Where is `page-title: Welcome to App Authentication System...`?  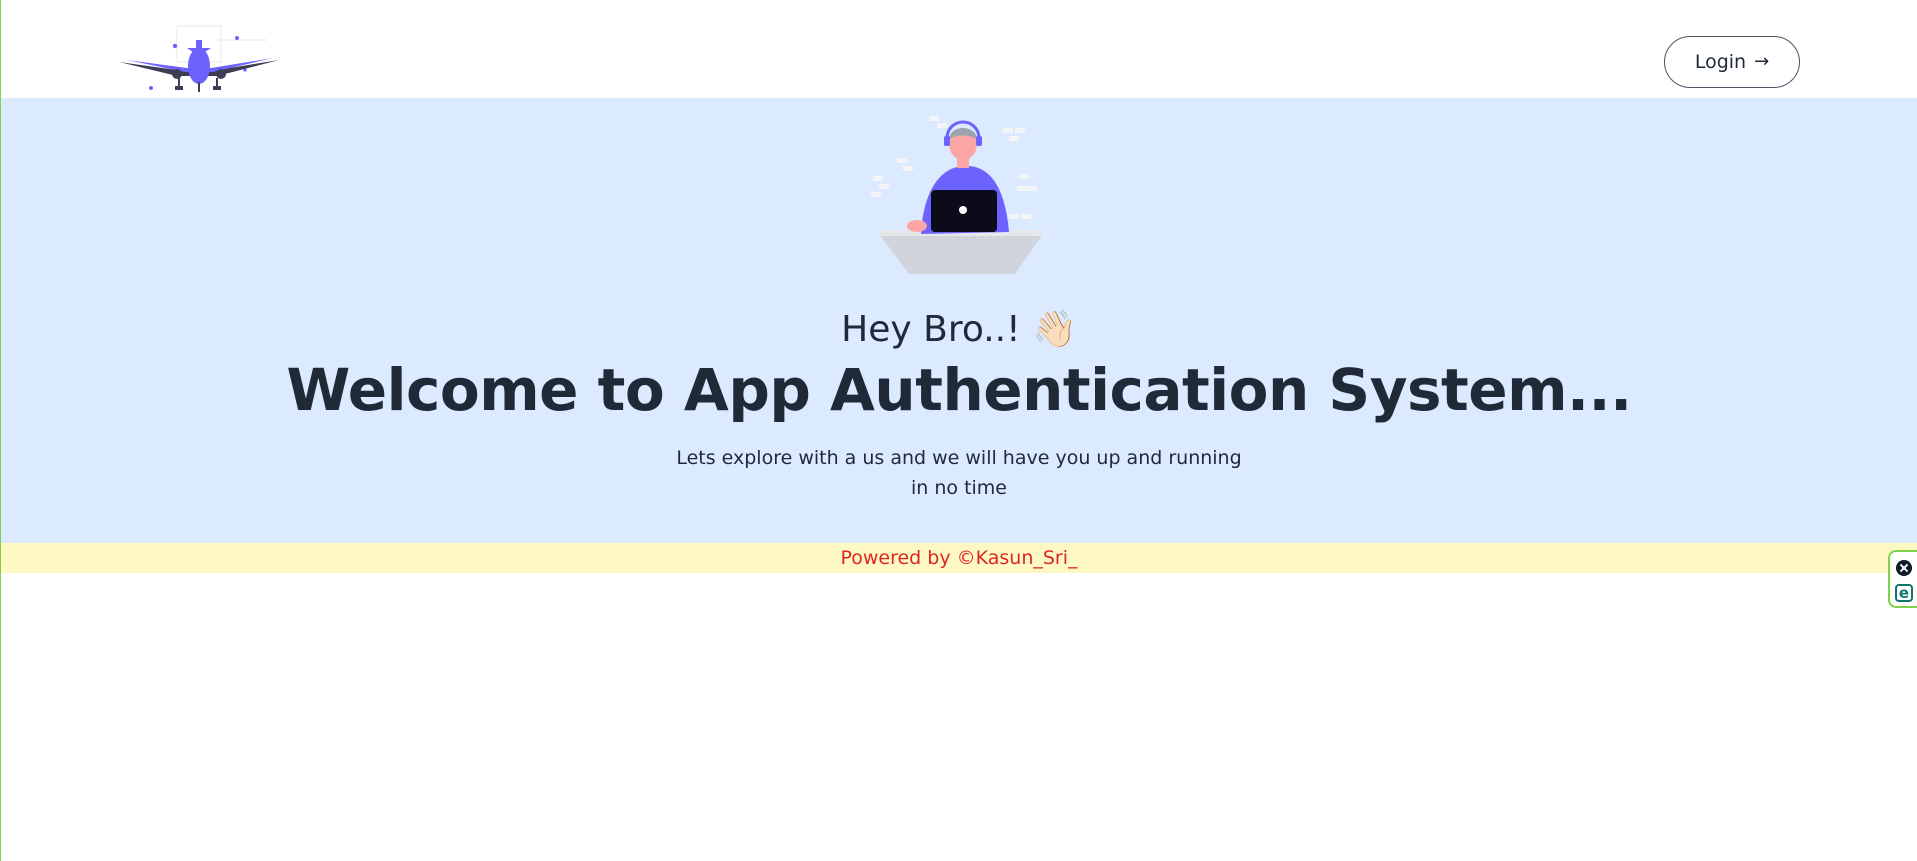
page-title: Welcome to App Authentication System... is located at coordinates (959, 390).